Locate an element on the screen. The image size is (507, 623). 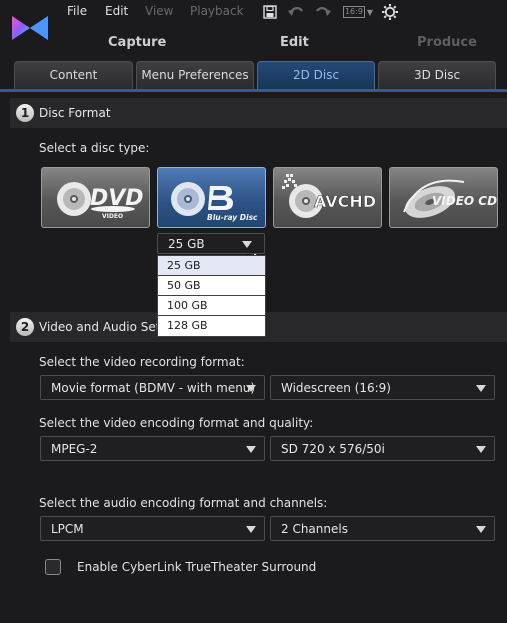
disc-size-option: 100 GB is located at coordinates (211, 306).